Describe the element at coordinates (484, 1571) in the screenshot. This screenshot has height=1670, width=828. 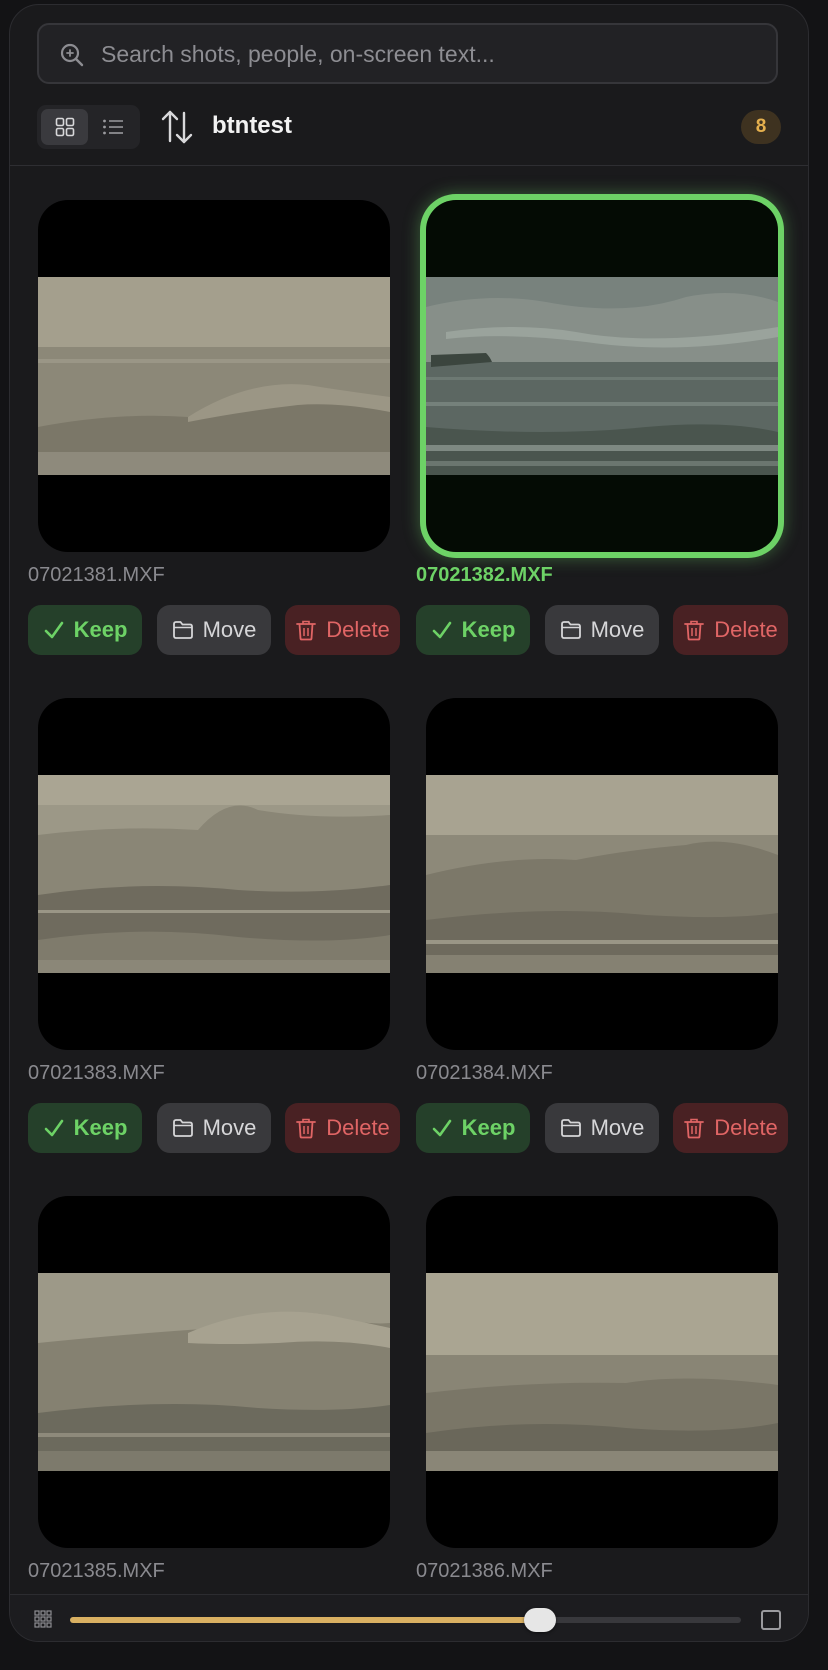
I see `clip-filename: 07021386.MXF` at that location.